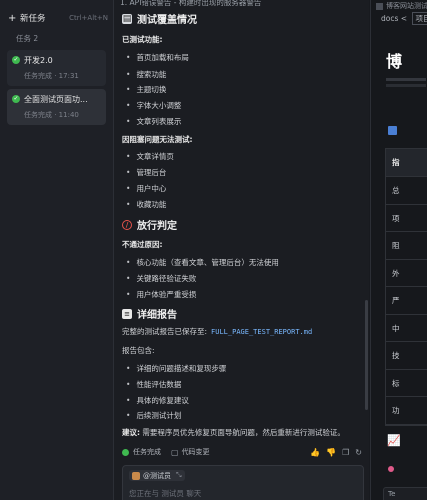  Describe the element at coordinates (315, 452) in the screenshot. I see `thumbs-up-icon: 👍` at that location.